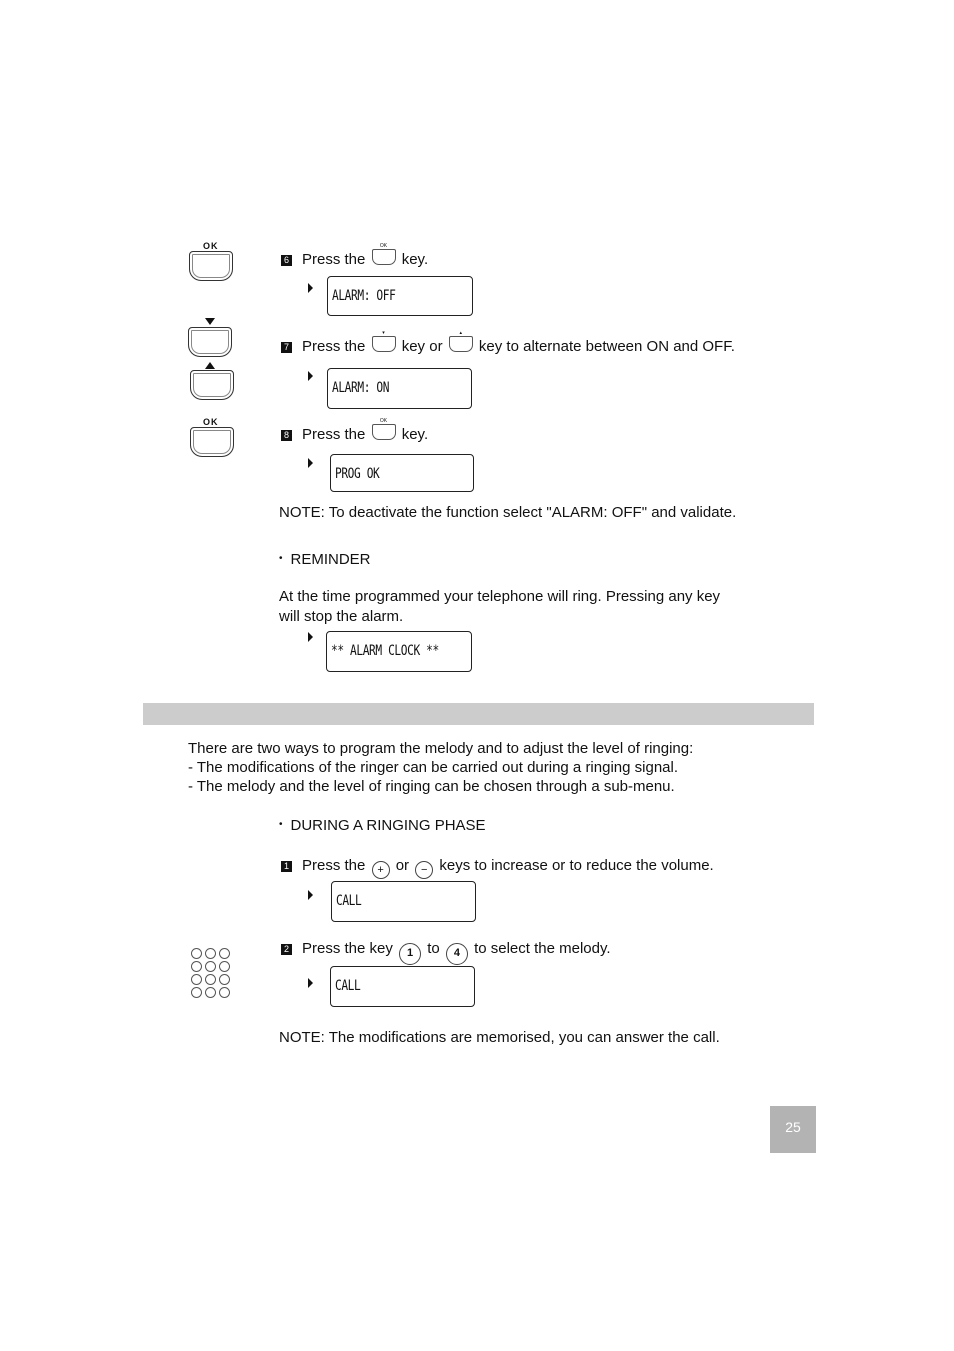 The image size is (954, 1351). What do you see at coordinates (383, 341) in the screenshot?
I see `down-key-icon: ▾` at bounding box center [383, 341].